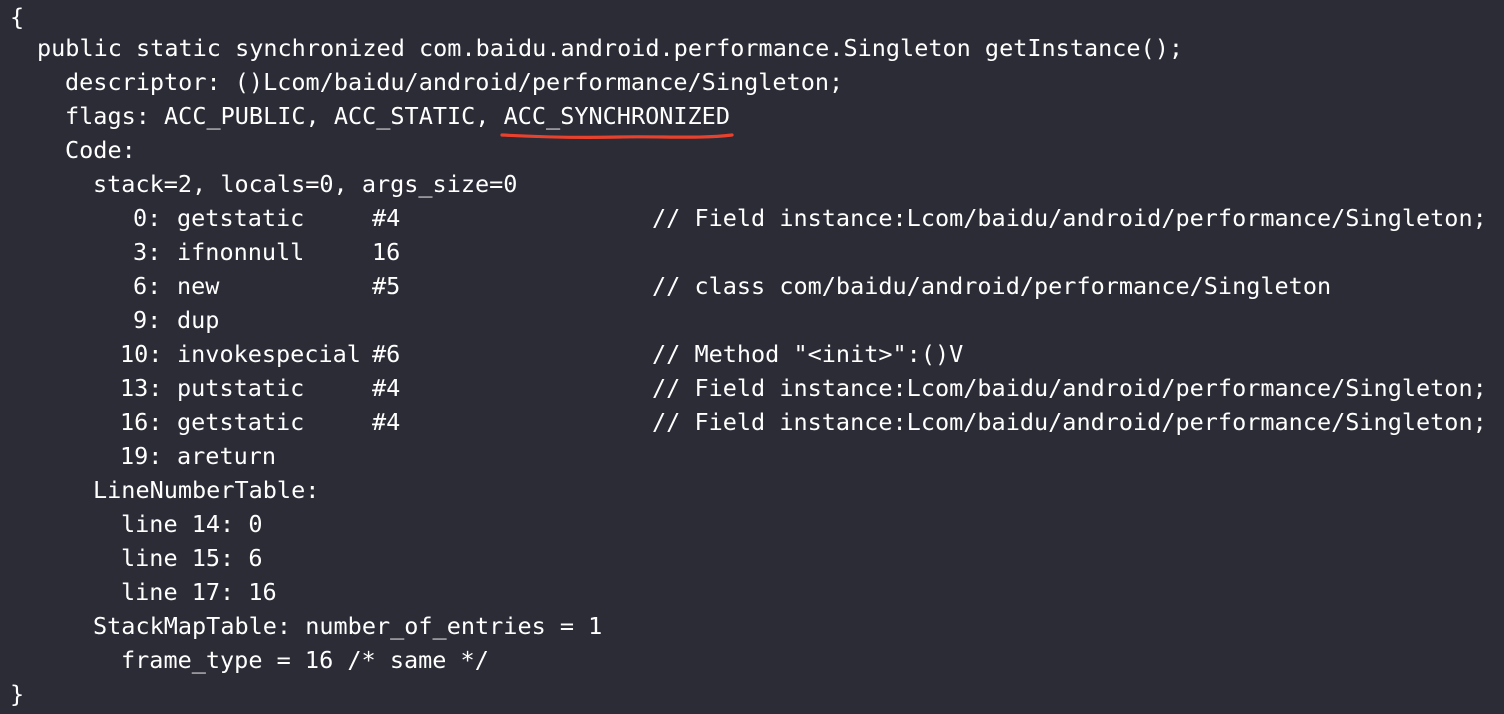  Describe the element at coordinates (206, 490) in the screenshot. I see `line-number-table-label: LineNumberTable:` at that location.